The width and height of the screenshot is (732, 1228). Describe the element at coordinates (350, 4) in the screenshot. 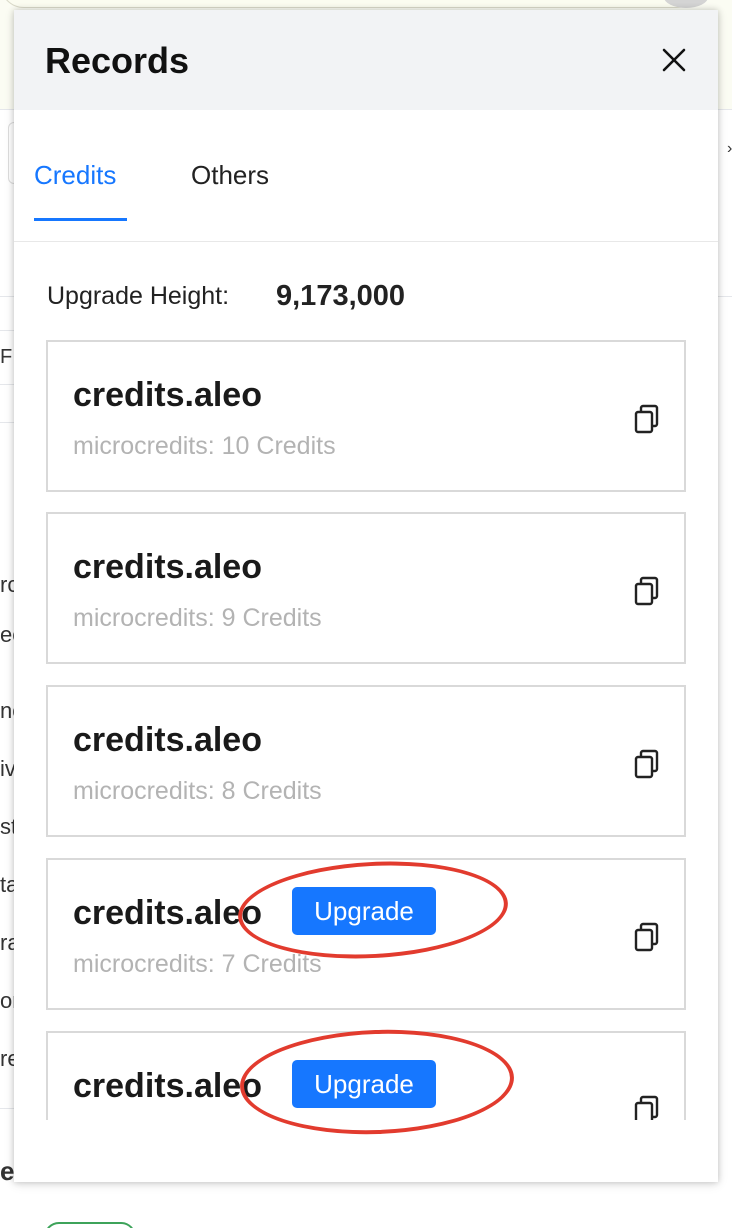

I see `background-search-pill` at that location.